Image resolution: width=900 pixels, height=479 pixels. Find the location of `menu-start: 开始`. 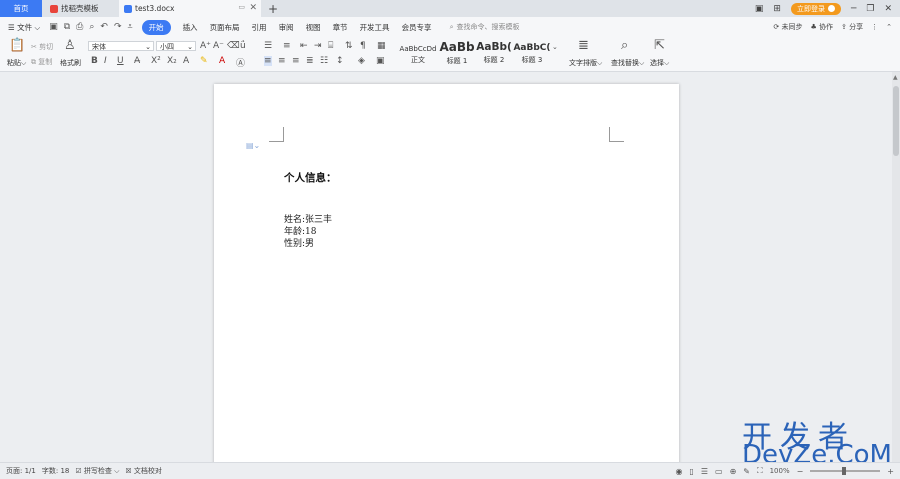

menu-start: 开始 is located at coordinates (156, 27).